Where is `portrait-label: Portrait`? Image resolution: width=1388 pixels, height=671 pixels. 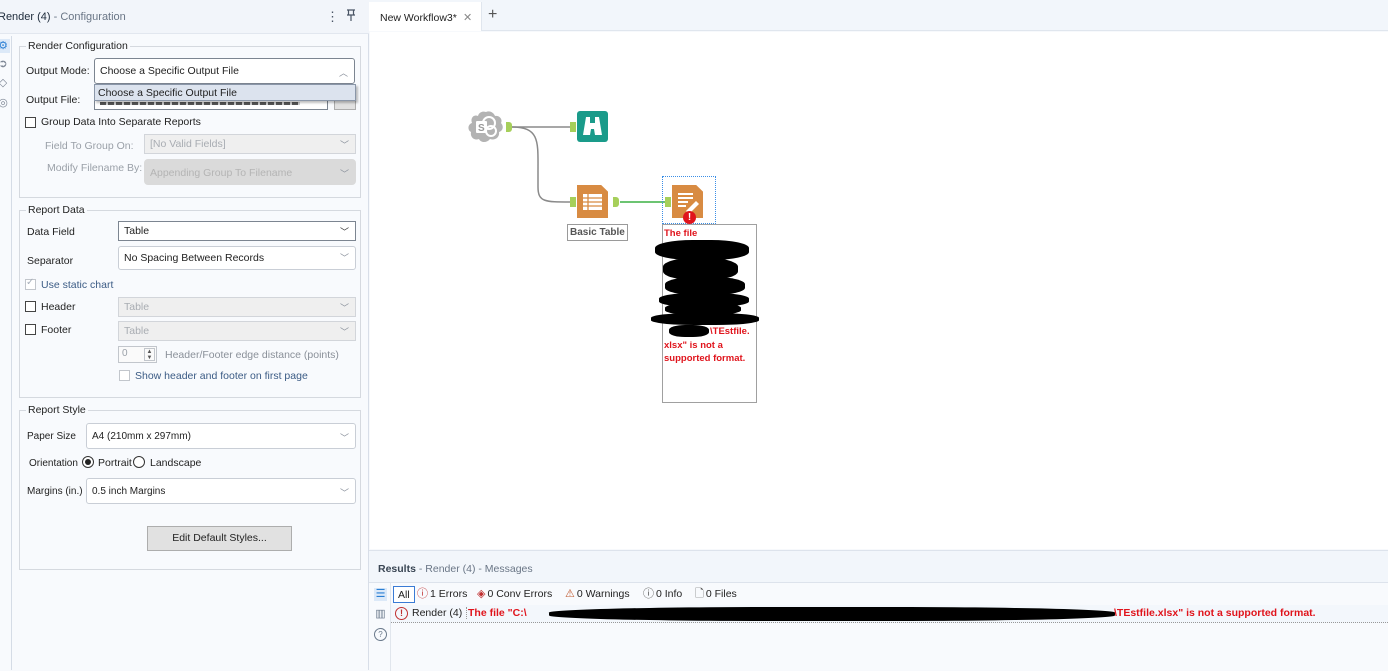 portrait-label: Portrait is located at coordinates (115, 463).